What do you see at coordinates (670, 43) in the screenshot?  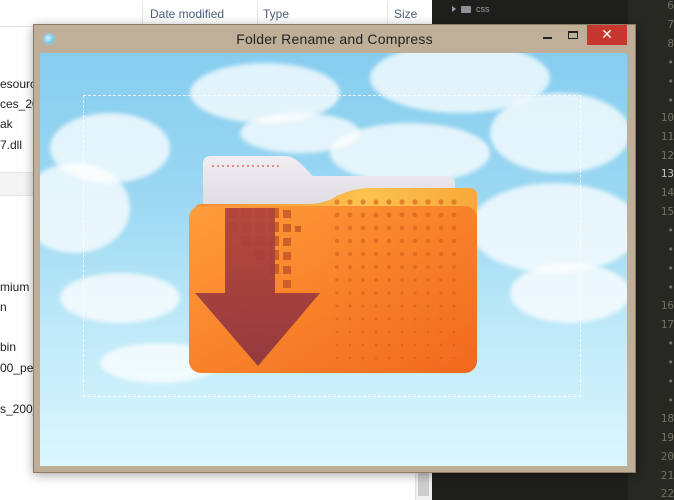 I see `line-number: 8` at bounding box center [670, 43].